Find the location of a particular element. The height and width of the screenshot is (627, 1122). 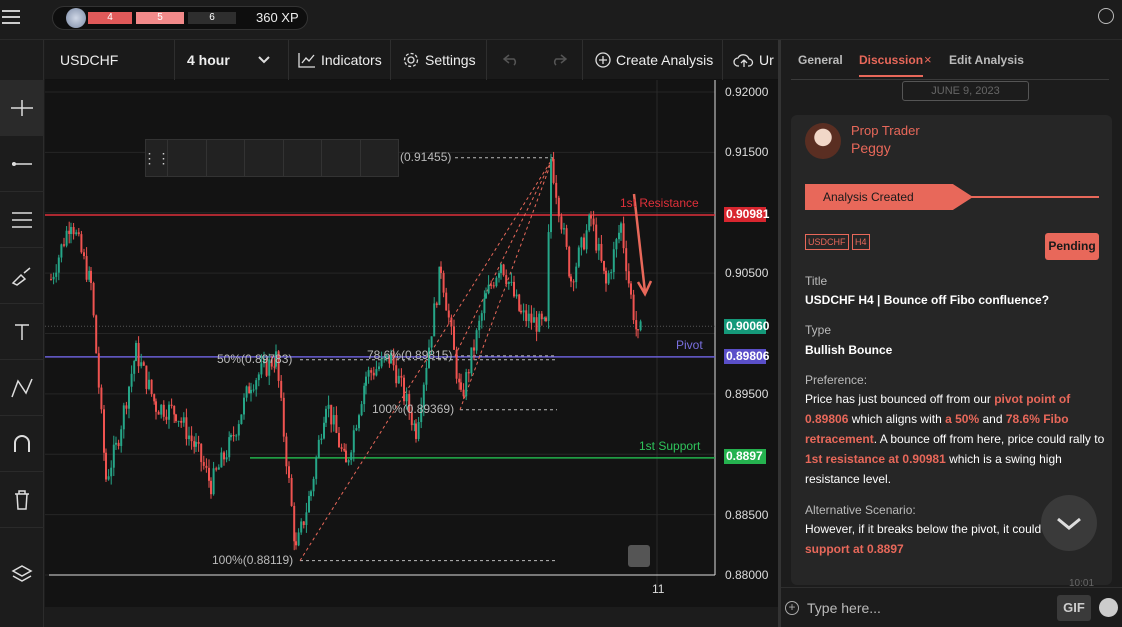

gif-button: GIF is located at coordinates (1074, 608).